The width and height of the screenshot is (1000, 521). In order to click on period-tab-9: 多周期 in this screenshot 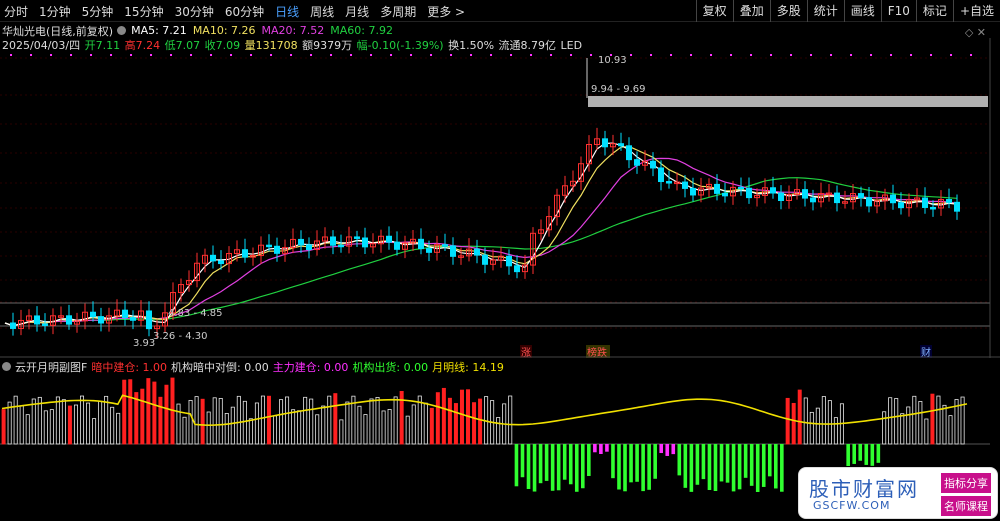, I will do `click(398, 11)`.